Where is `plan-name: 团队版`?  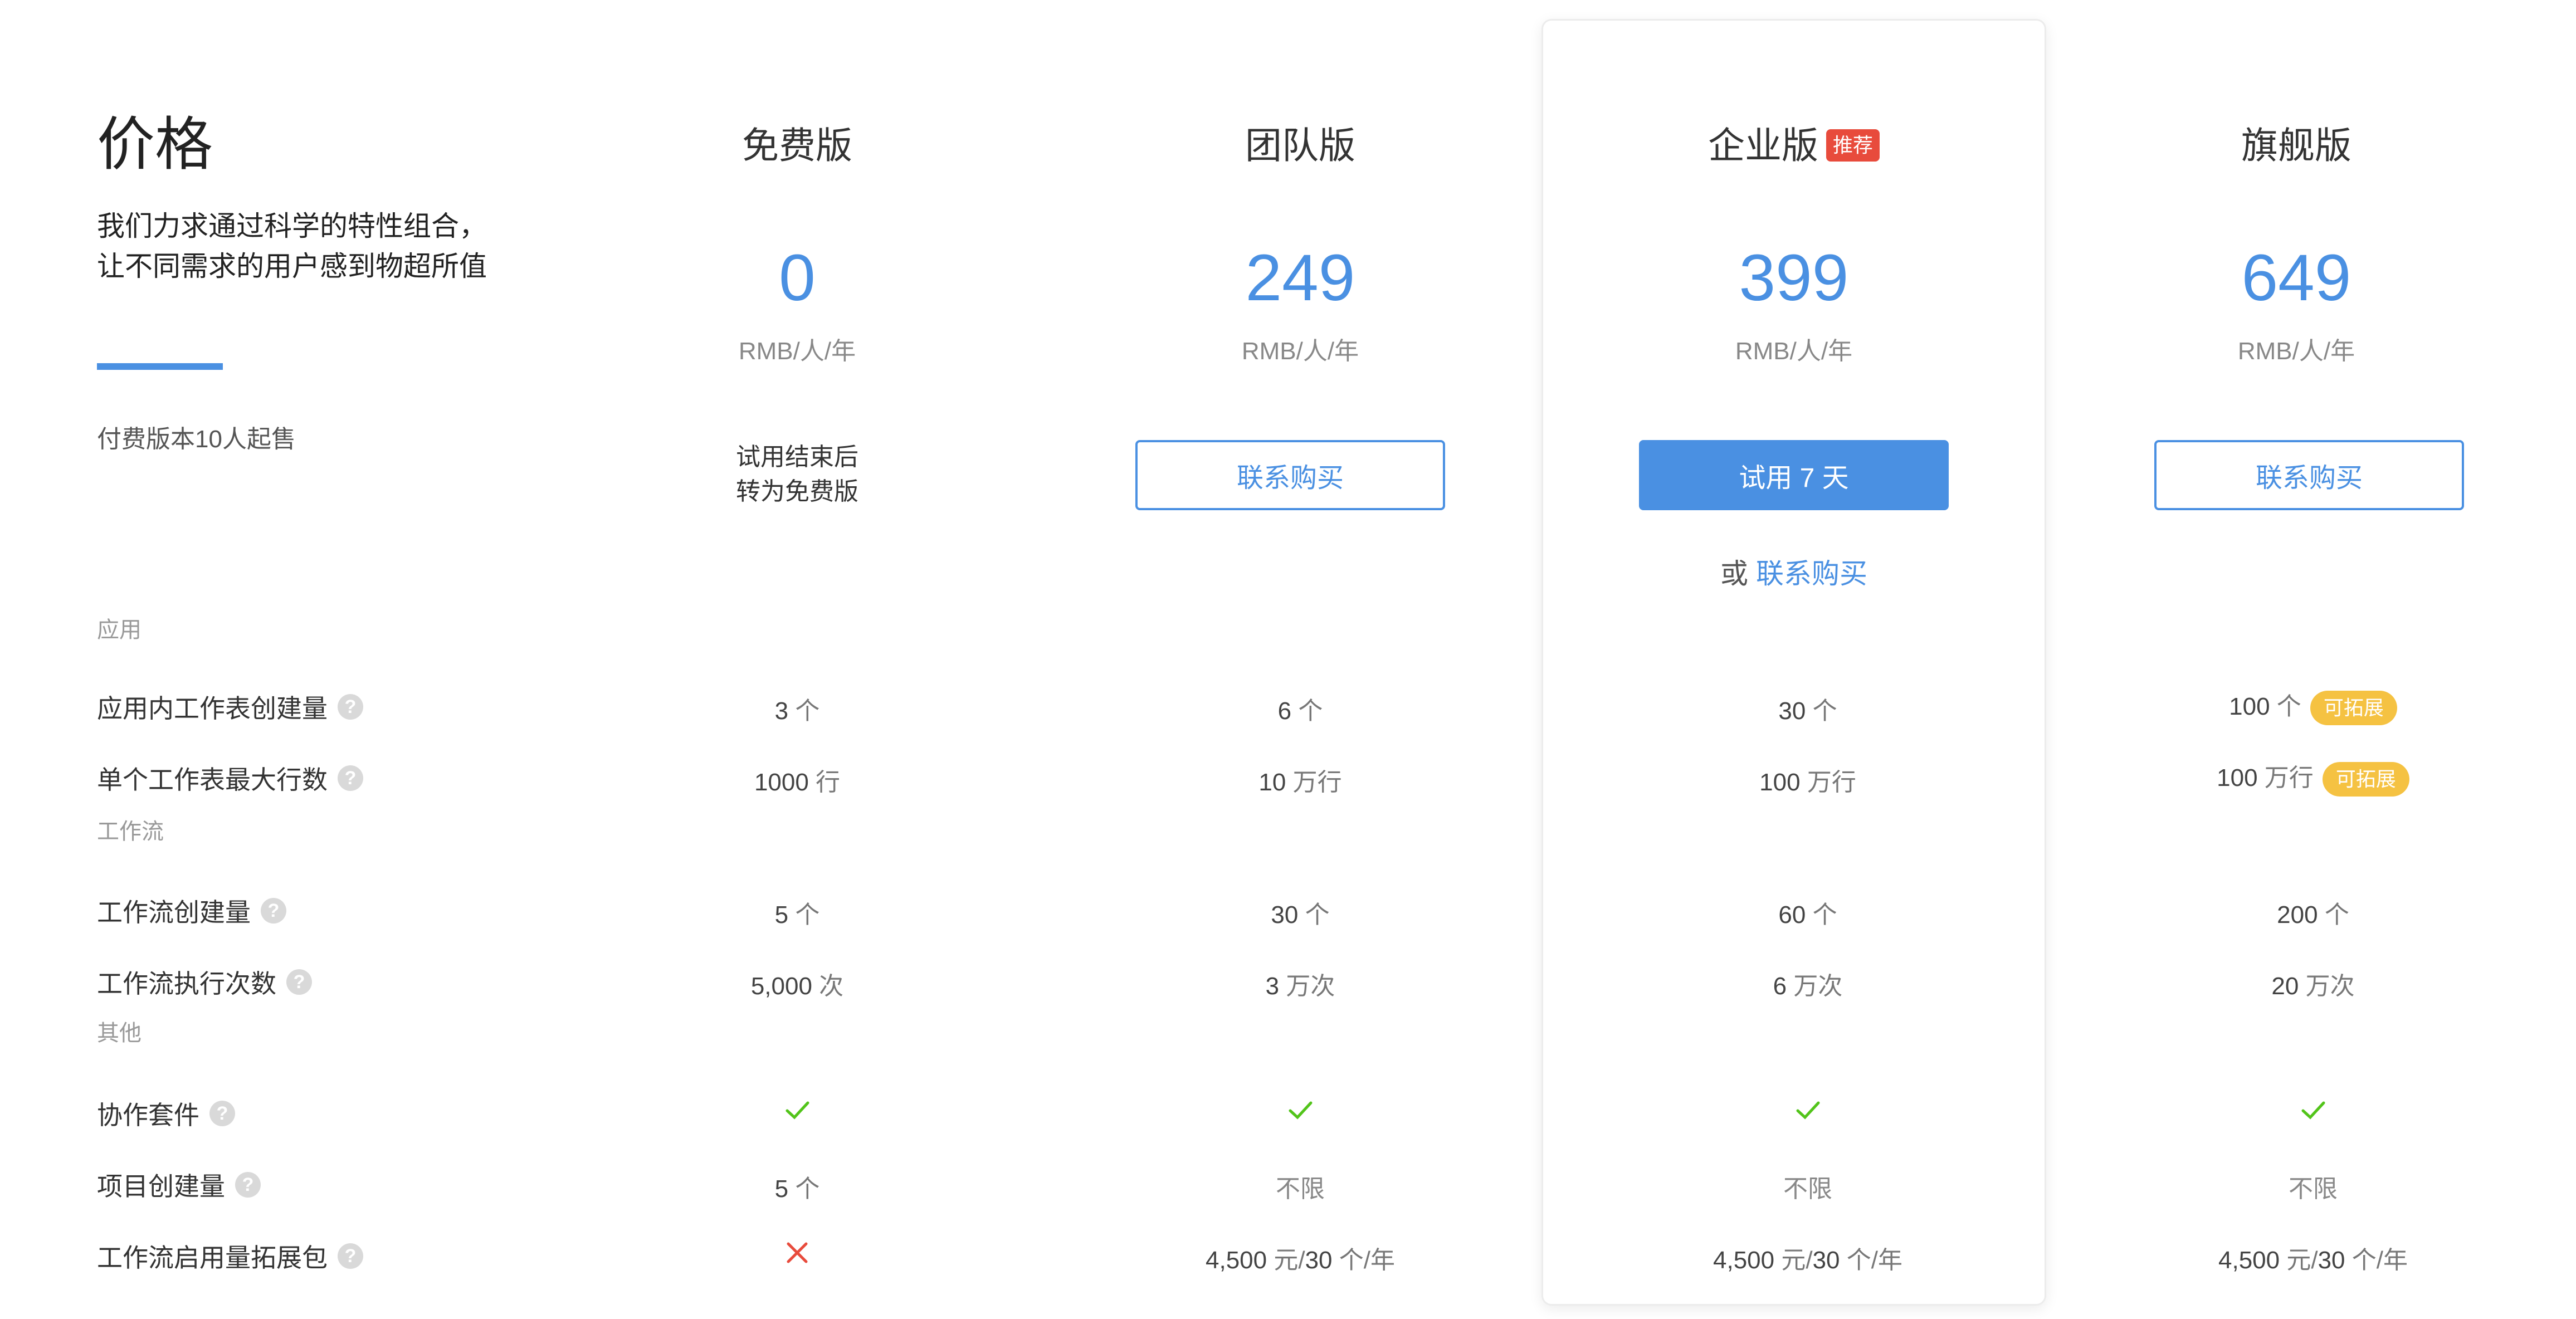
plan-name: 团队版 is located at coordinates (1300, 145).